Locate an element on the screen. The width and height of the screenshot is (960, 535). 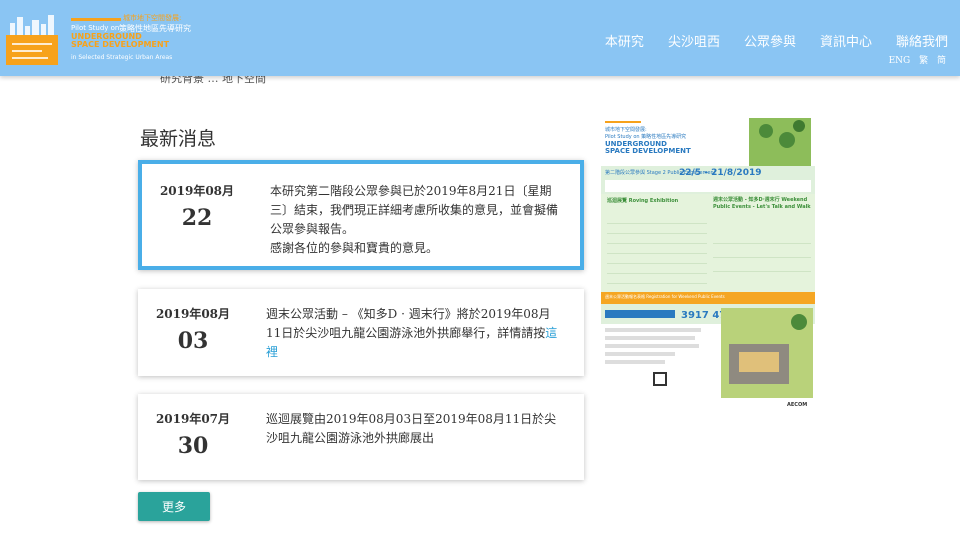
more-button: 更多 is located at coordinates (174, 506).